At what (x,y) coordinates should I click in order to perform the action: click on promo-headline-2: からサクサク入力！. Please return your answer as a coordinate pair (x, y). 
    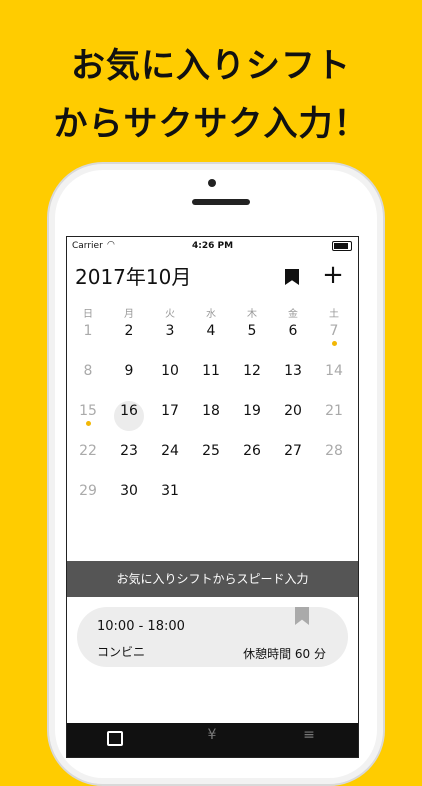
    Looking at the image, I should click on (211, 124).